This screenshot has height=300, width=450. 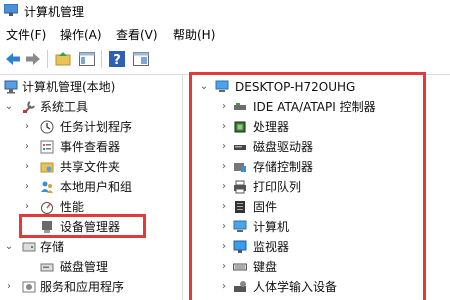 What do you see at coordinates (225, 33) in the screenshot?
I see `menu-bar: 文件(F) 操作(A) 查看(V) 帮助(H)` at bounding box center [225, 33].